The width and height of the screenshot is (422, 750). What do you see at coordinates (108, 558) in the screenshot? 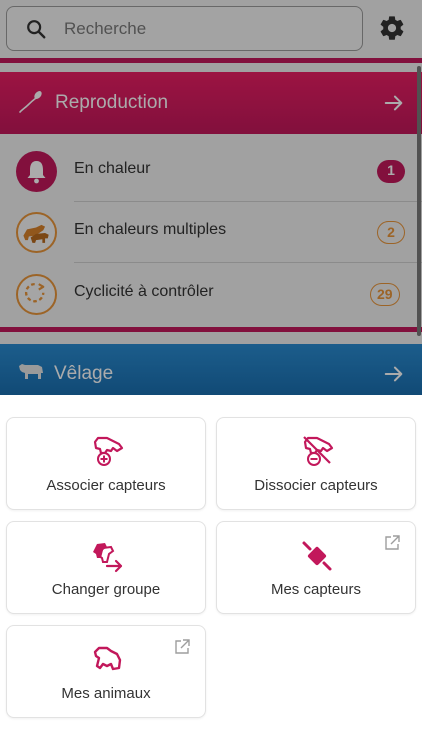
I see `change-group-icon` at bounding box center [108, 558].